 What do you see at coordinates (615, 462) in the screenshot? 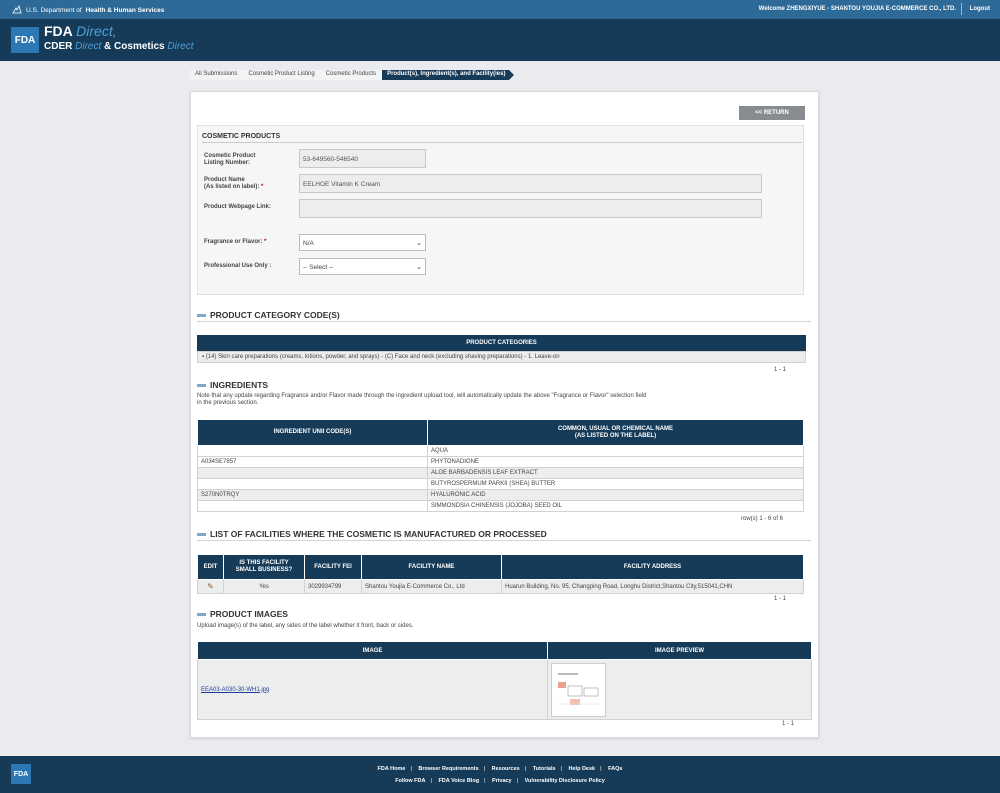
I see `name-cell: PHYTONADIONE` at bounding box center [615, 462].